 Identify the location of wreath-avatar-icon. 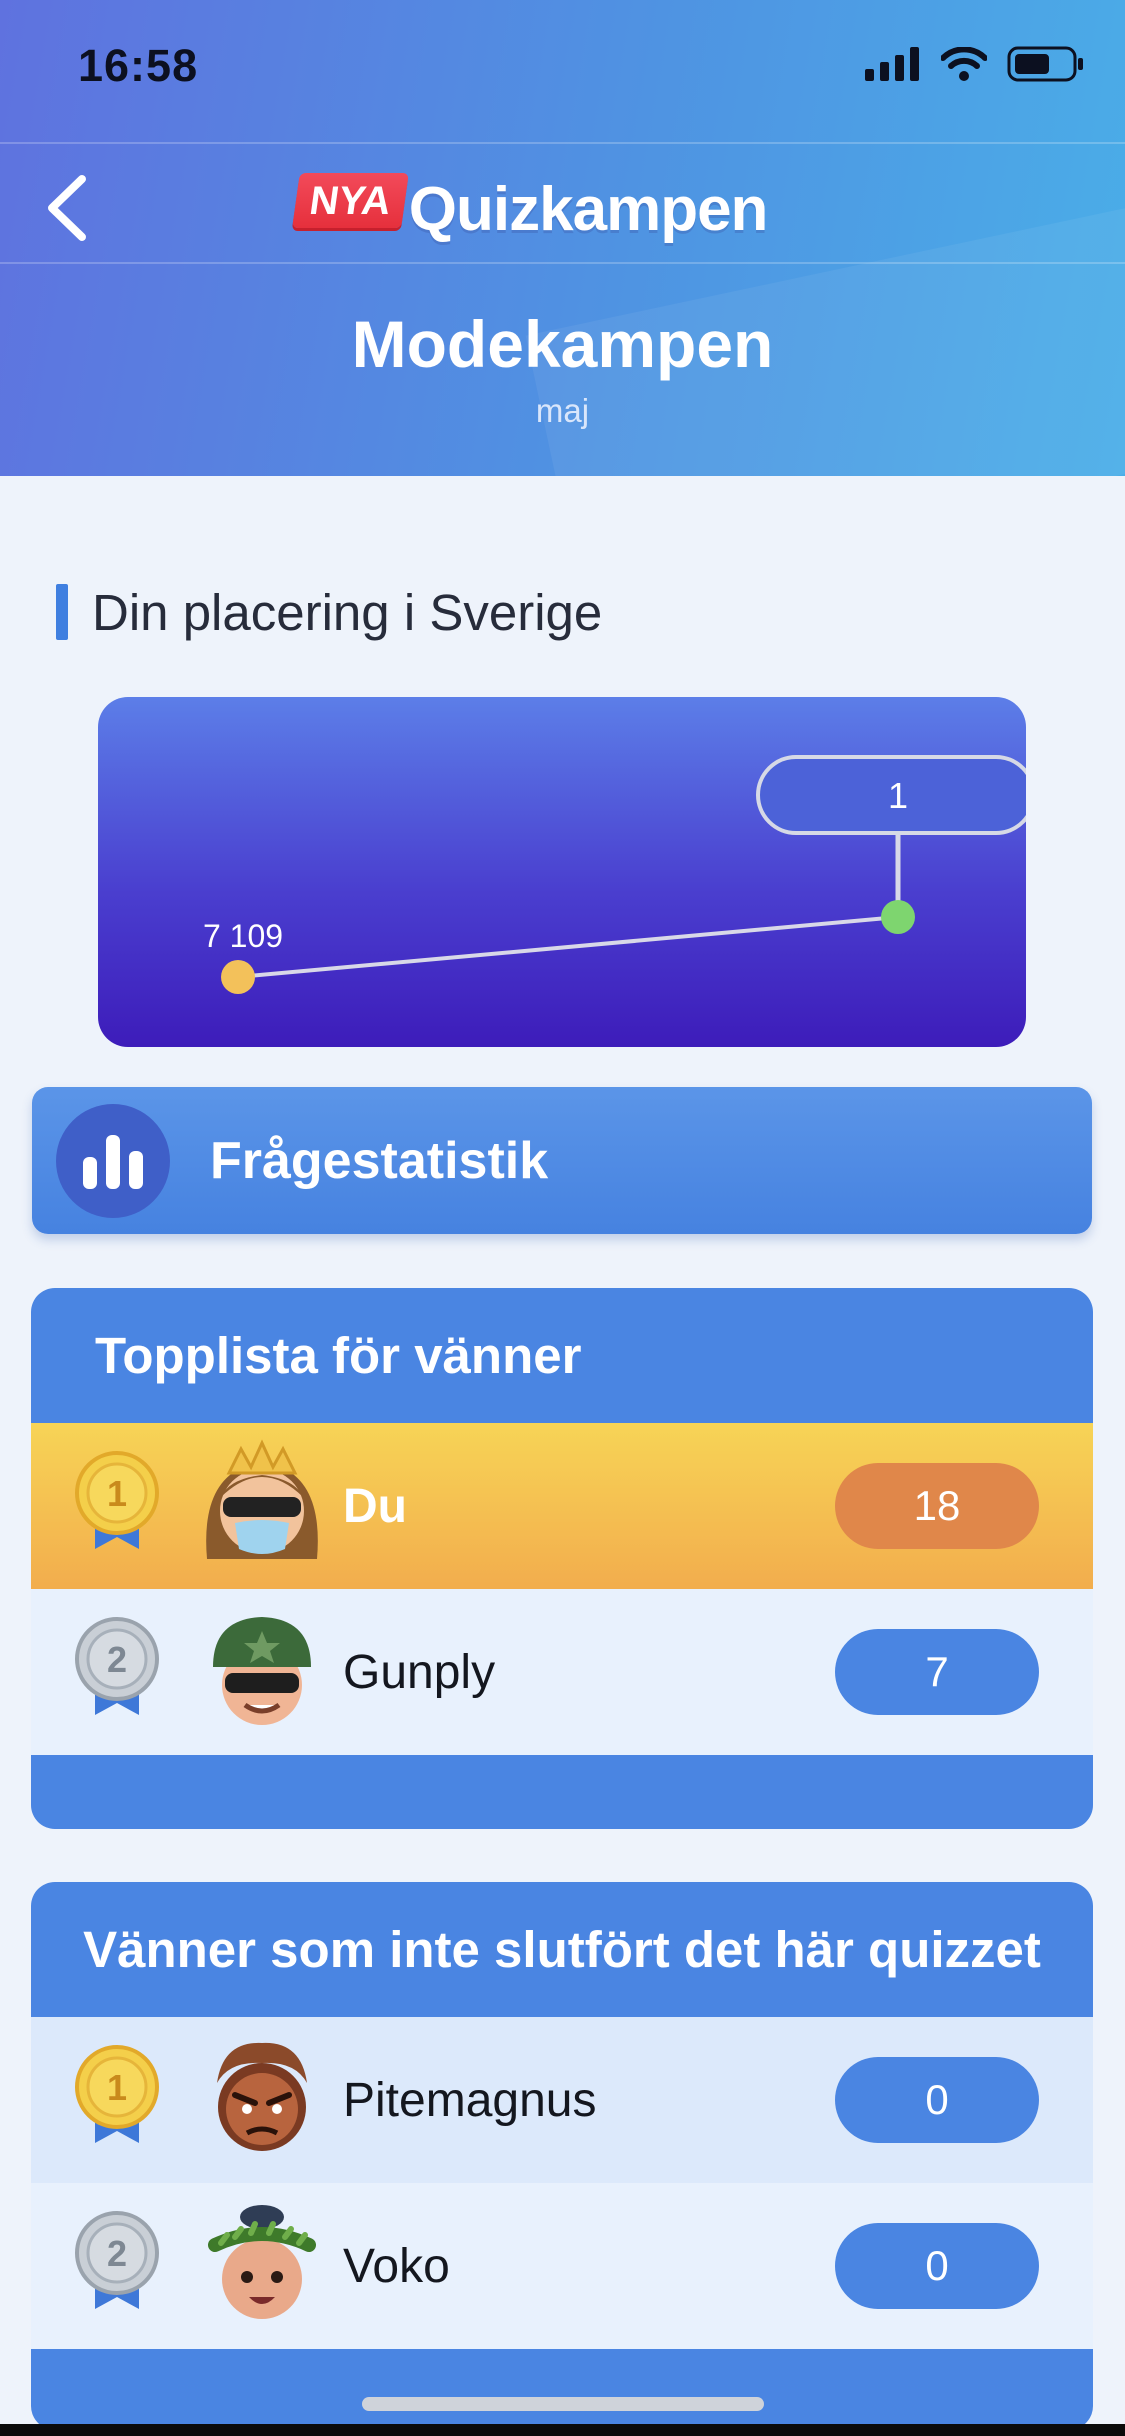
(262, 2262).